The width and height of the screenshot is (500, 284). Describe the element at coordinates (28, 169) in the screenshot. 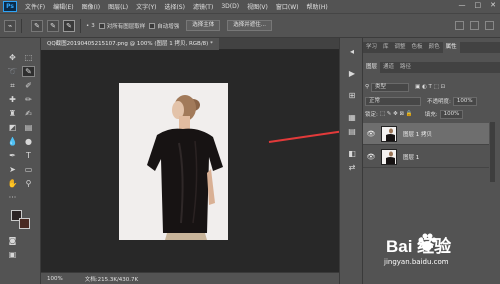

I see `rectangle-tool-icon: ▭` at that location.